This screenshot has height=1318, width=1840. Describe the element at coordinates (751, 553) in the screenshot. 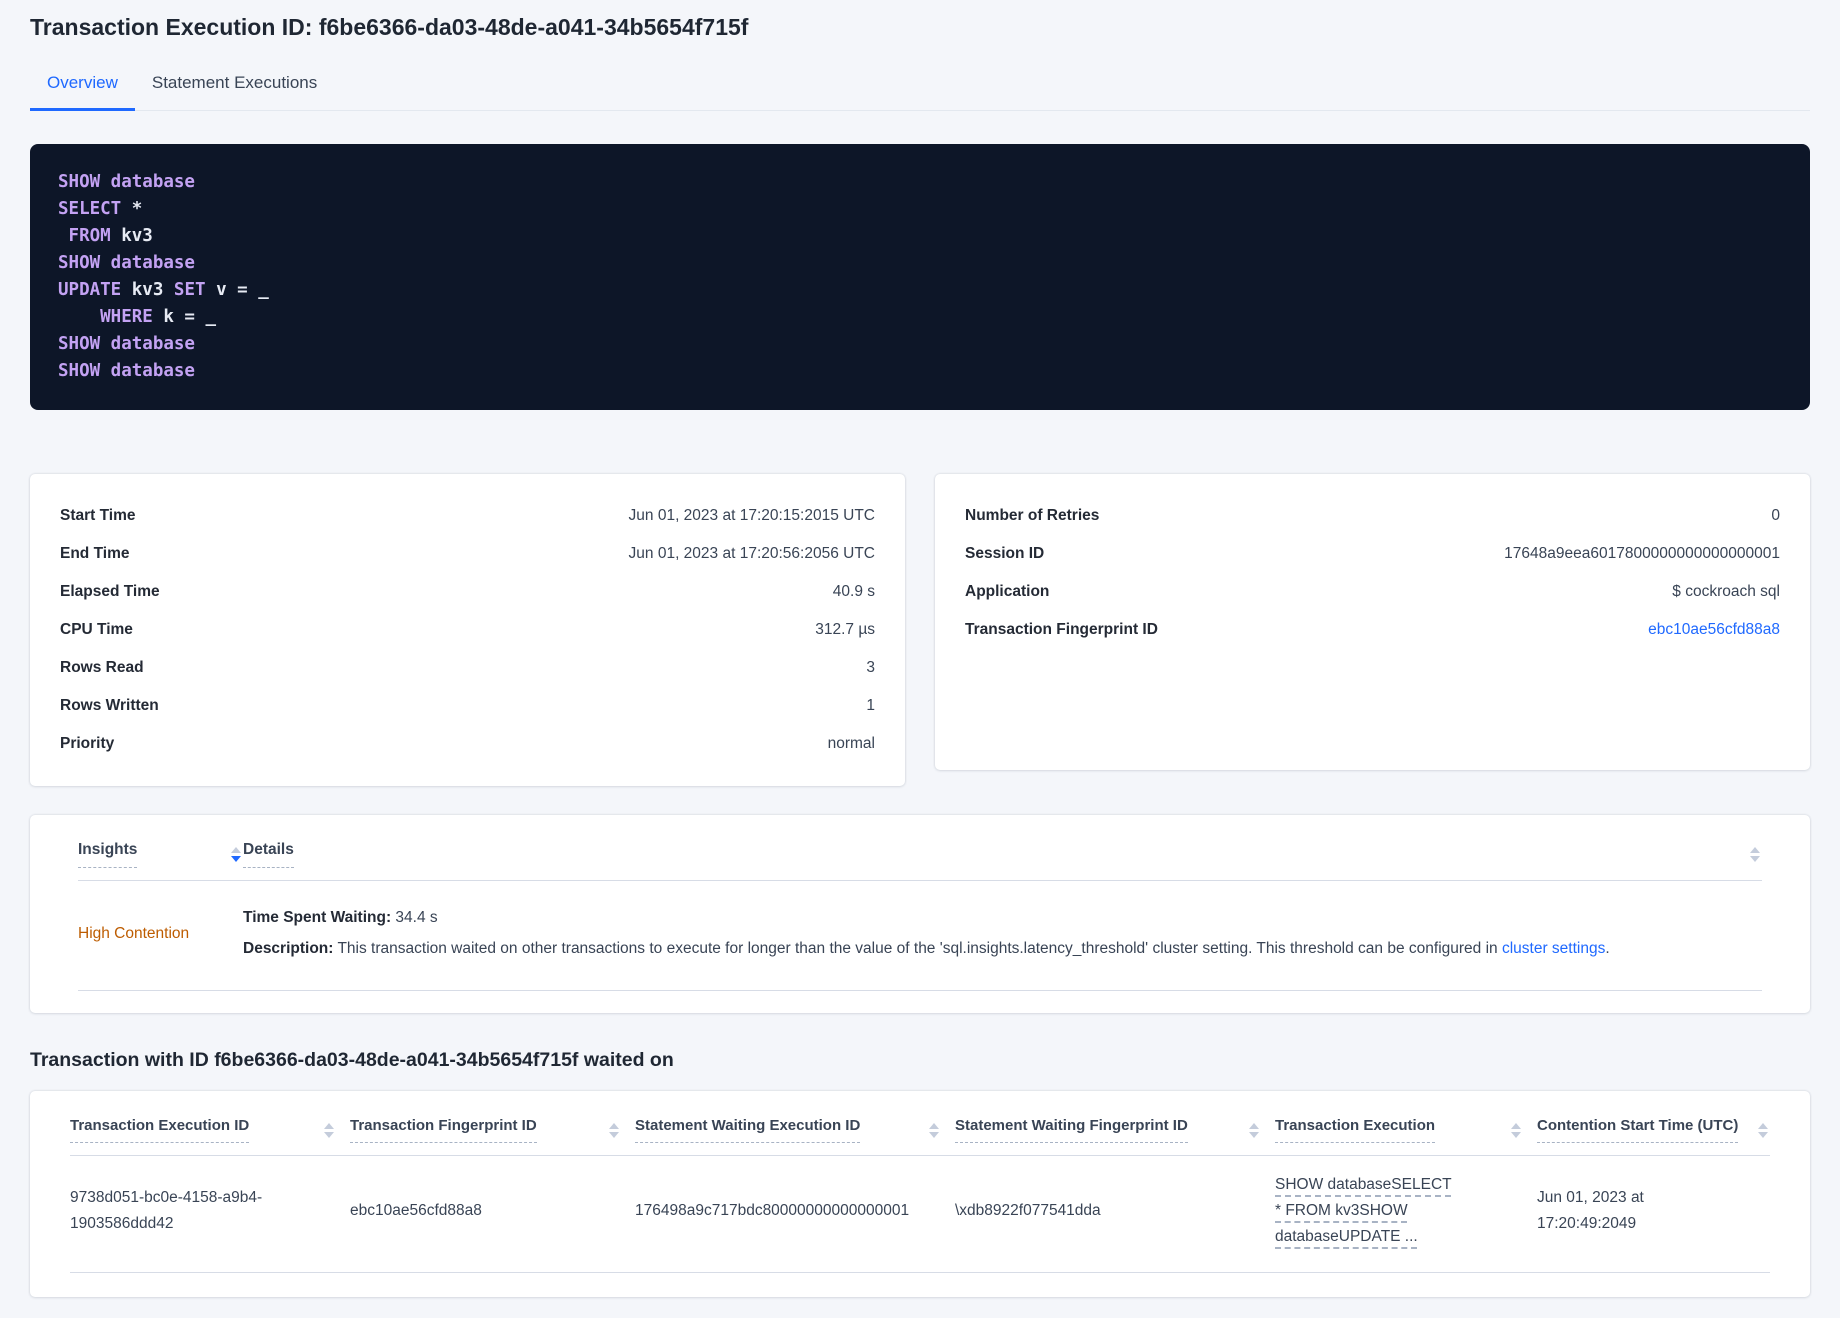

I see `detail-value: Jun 01, 2023 at 17:20:56:2056 UTC` at that location.